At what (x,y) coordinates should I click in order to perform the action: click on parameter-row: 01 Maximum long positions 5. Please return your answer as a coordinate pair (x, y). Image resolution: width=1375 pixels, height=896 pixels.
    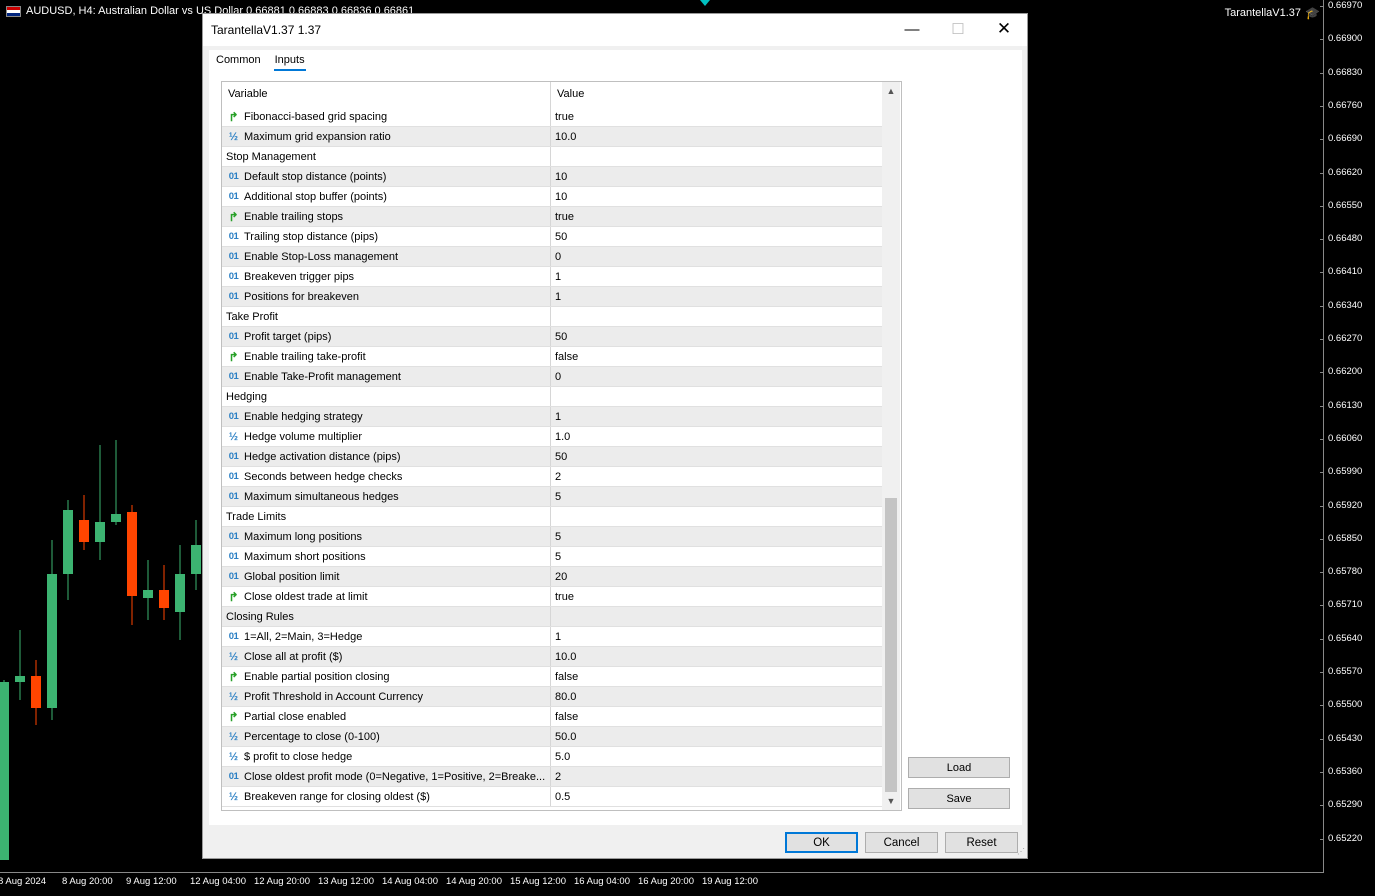
    Looking at the image, I should click on (552, 537).